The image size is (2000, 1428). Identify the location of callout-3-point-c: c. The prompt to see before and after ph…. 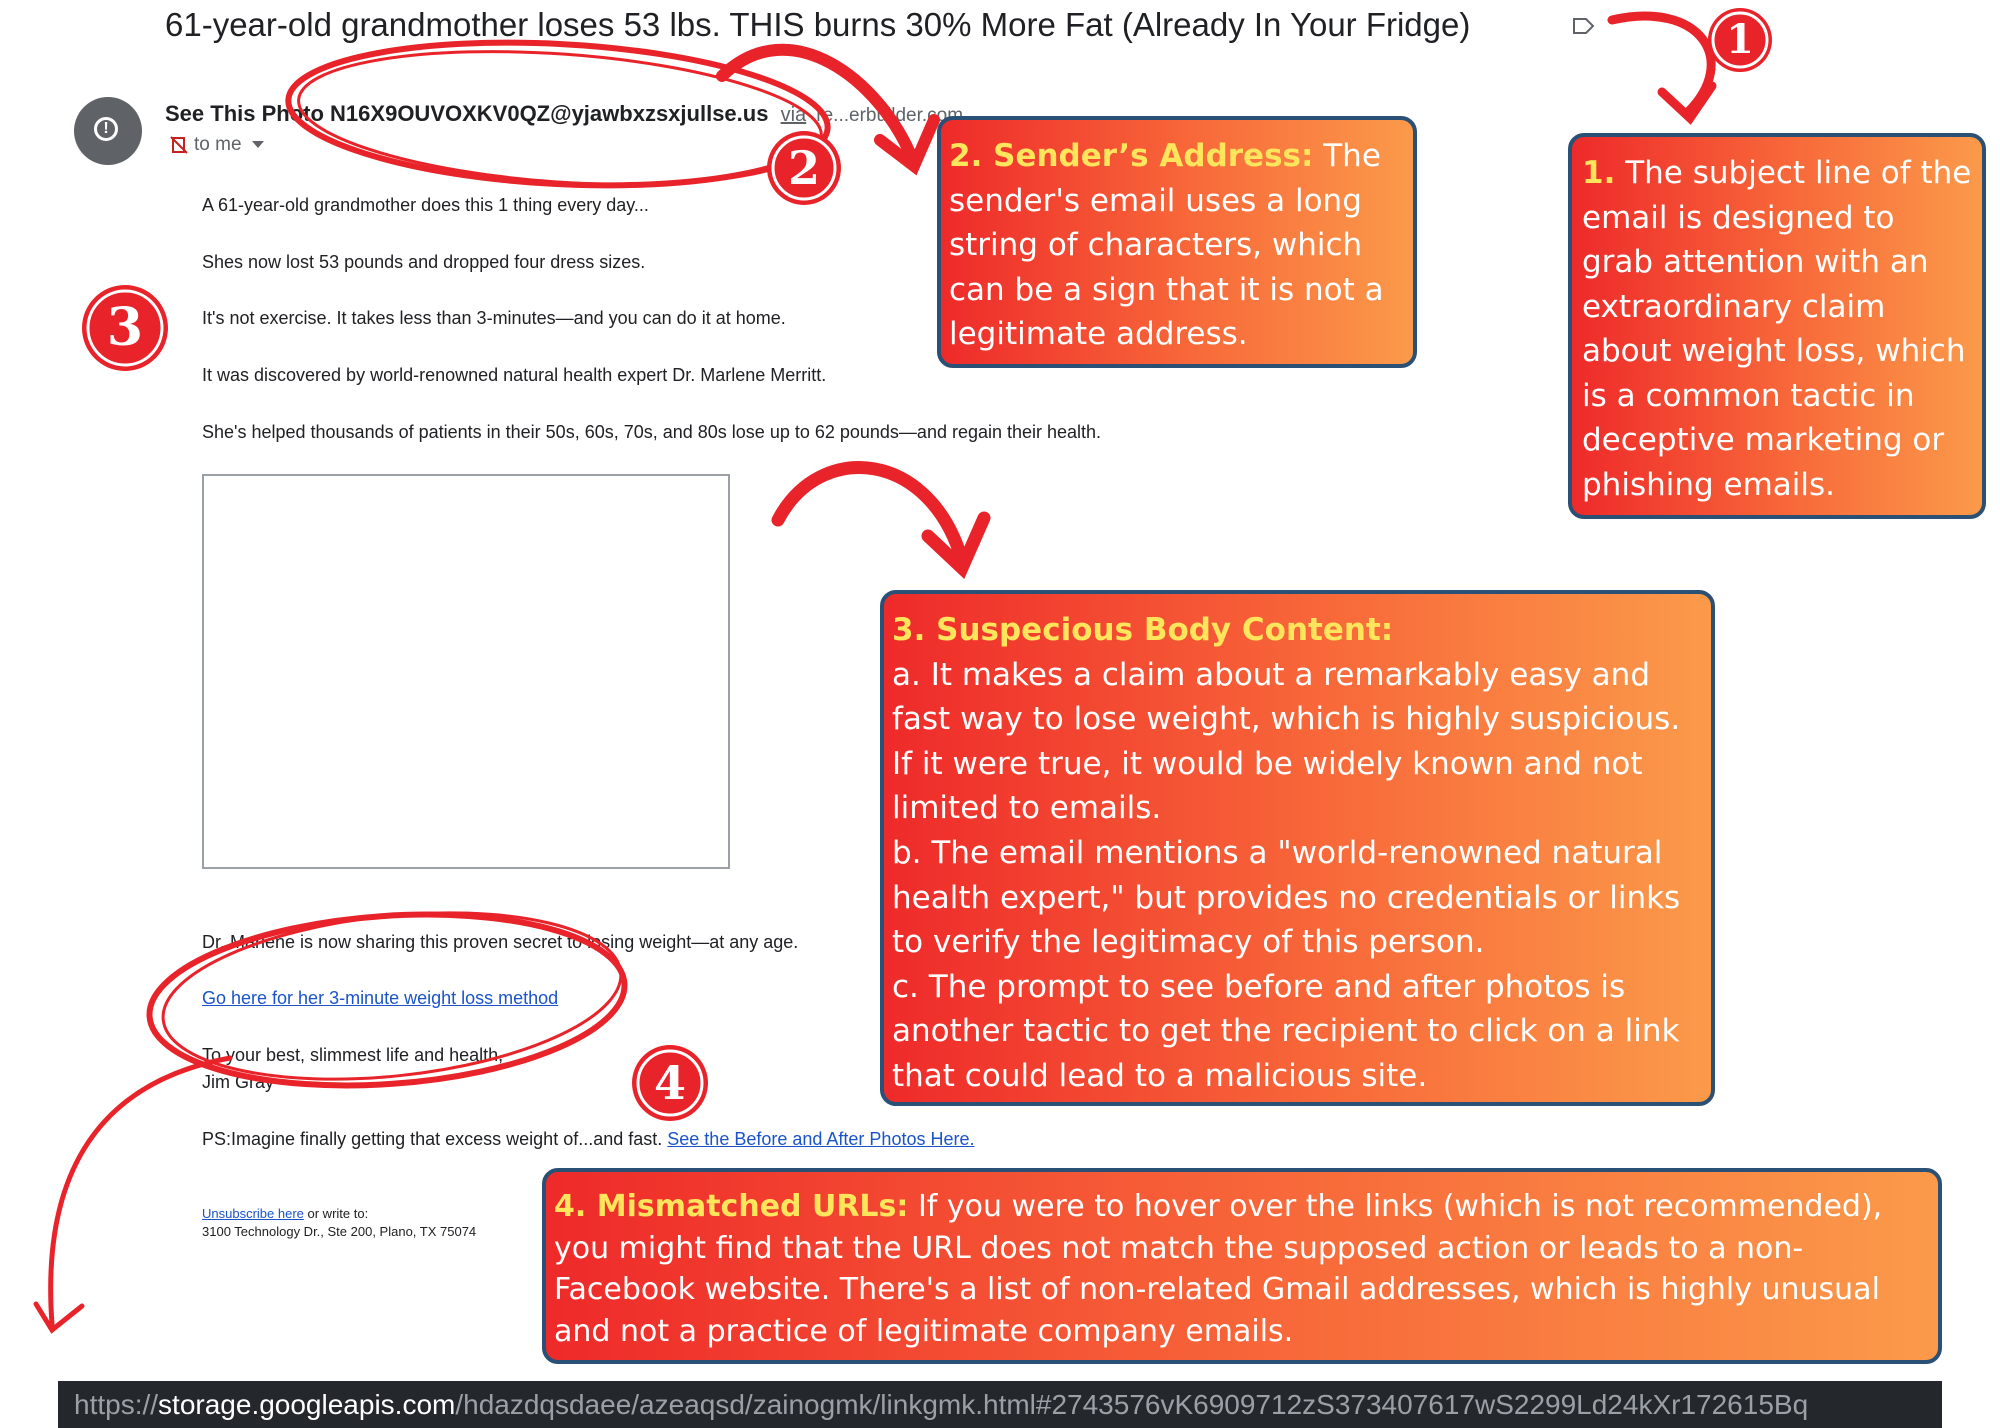
(1286, 1031).